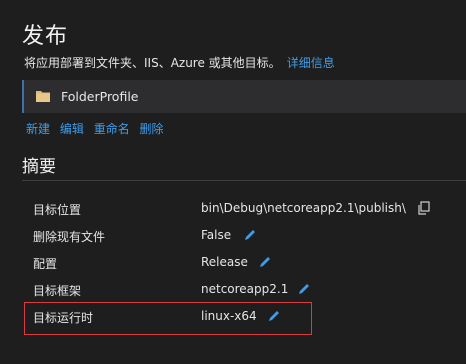 The width and height of the screenshot is (466, 364). I want to click on delete-profile-link: 删除, so click(152, 129).